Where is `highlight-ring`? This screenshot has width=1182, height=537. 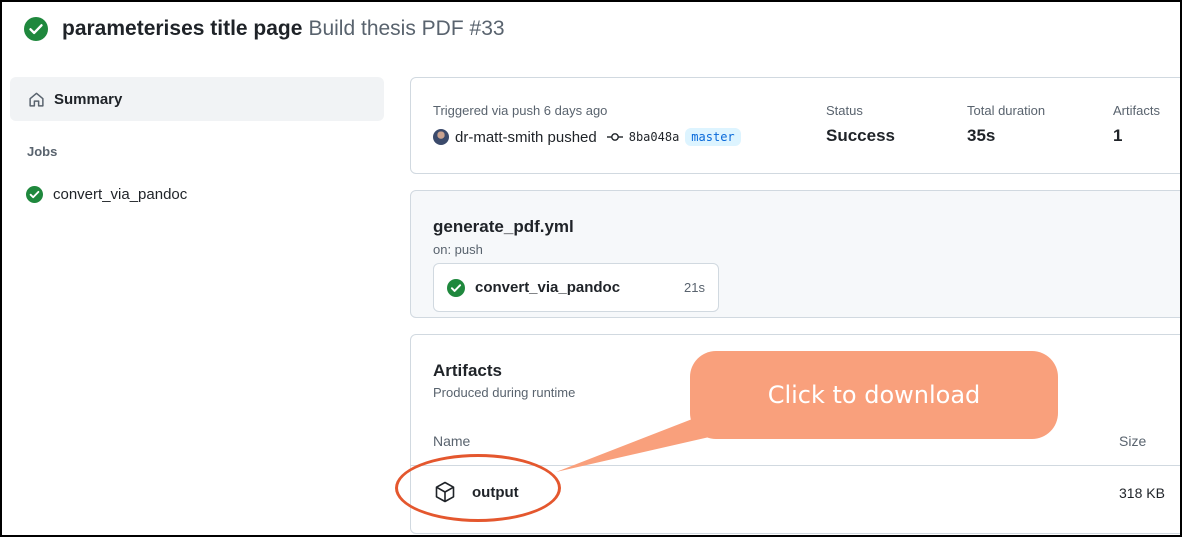
highlight-ring is located at coordinates (478, 488).